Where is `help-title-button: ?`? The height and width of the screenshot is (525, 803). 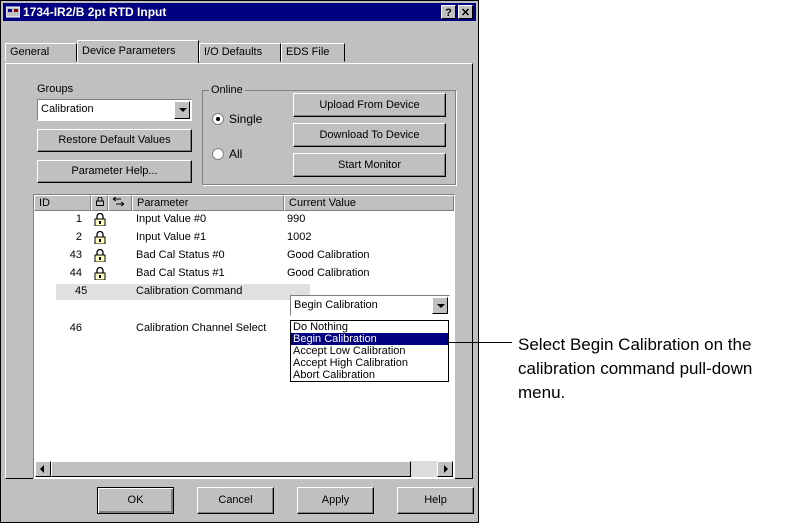
help-title-button: ? is located at coordinates (448, 12).